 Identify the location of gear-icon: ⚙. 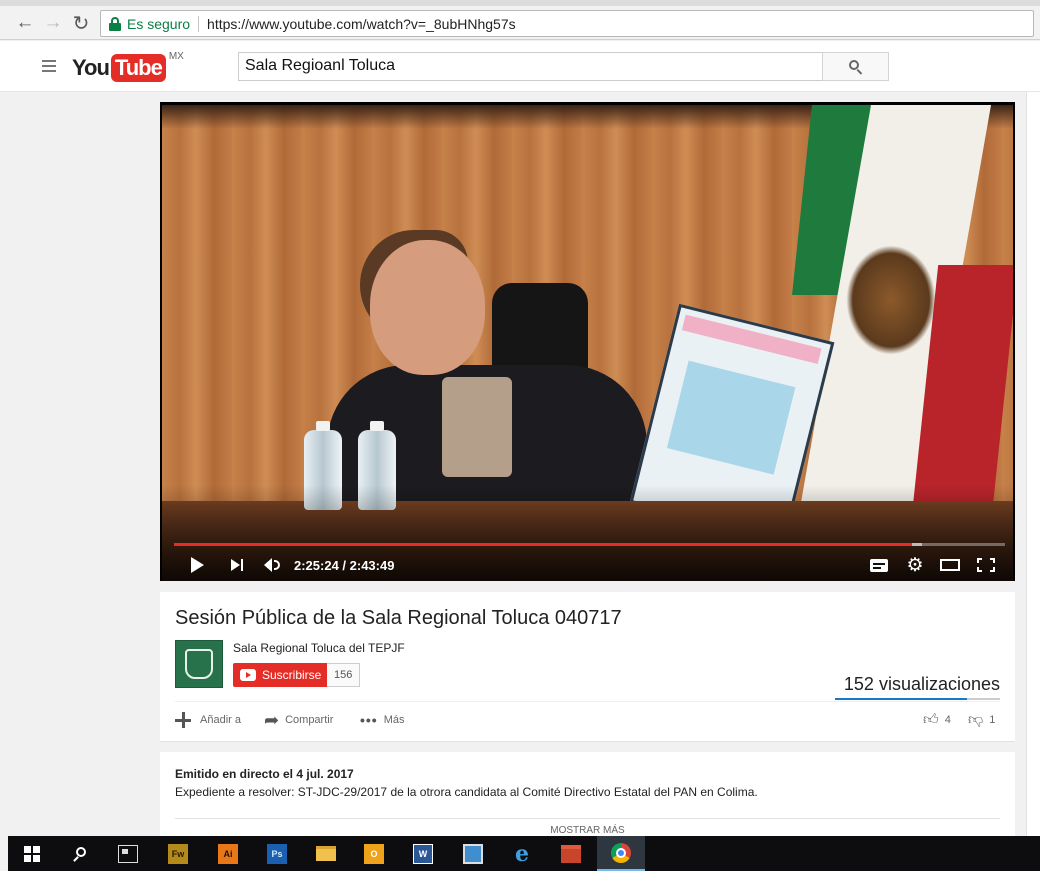
(915, 565).